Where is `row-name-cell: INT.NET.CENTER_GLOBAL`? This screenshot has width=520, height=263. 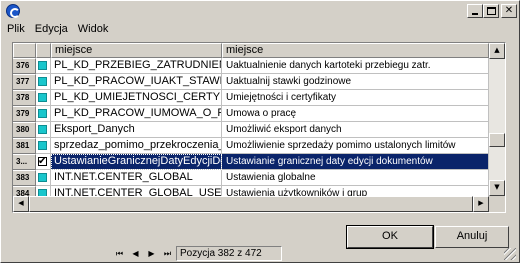 row-name-cell: INT.NET.CENTER_GLOBAL is located at coordinates (136, 178).